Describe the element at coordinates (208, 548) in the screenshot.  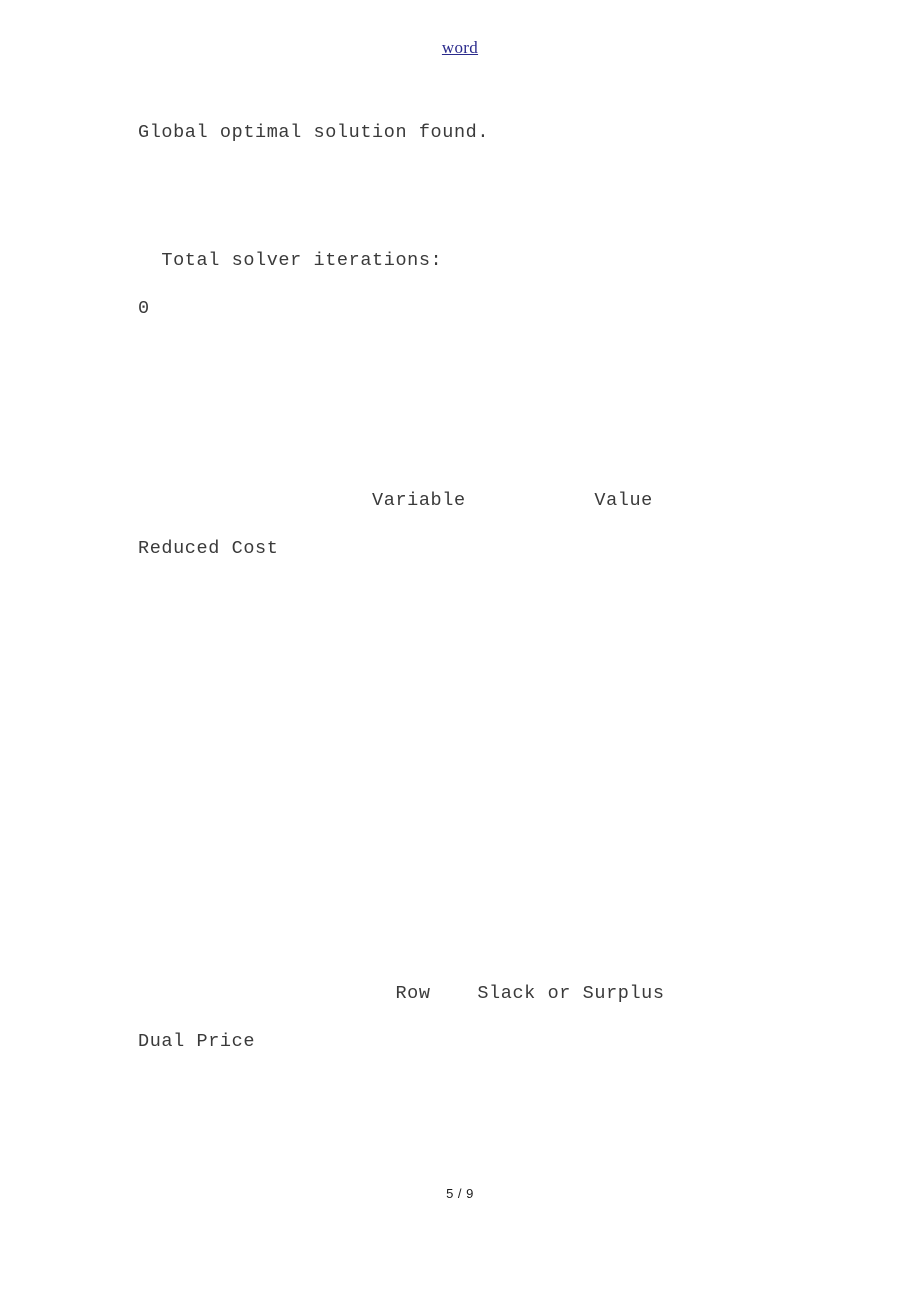
I see `reduced-cost-column-header: Reduced Cost` at that location.